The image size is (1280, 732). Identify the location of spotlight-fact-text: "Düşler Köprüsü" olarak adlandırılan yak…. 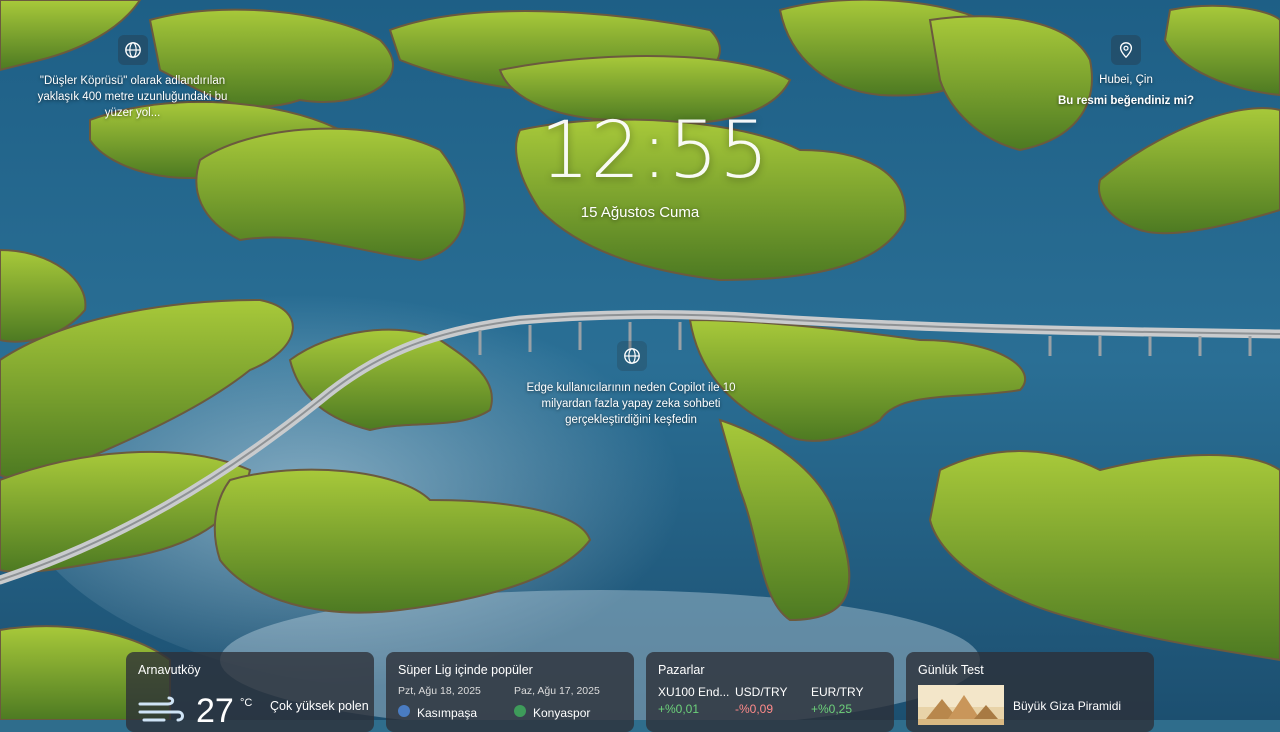
(132, 97).